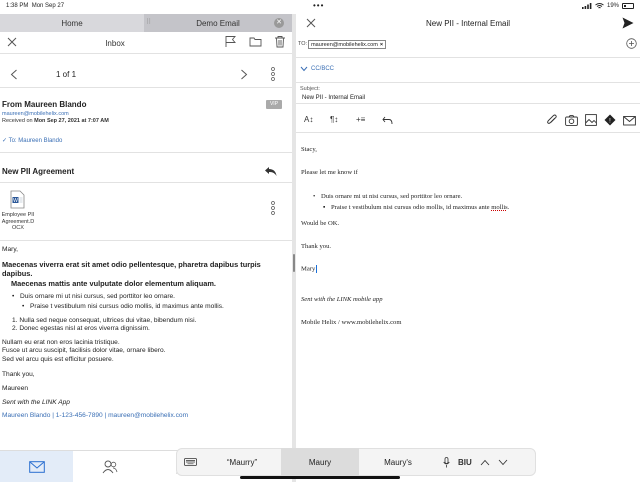 The width and height of the screenshot is (640, 482). Describe the element at coordinates (323, 69) in the screenshot. I see `cc-bcc-label: CC/BCC` at that location.